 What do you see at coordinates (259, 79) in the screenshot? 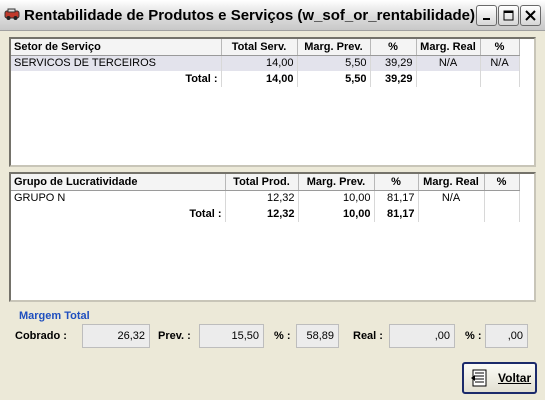
I see `total-value: 14,00` at bounding box center [259, 79].